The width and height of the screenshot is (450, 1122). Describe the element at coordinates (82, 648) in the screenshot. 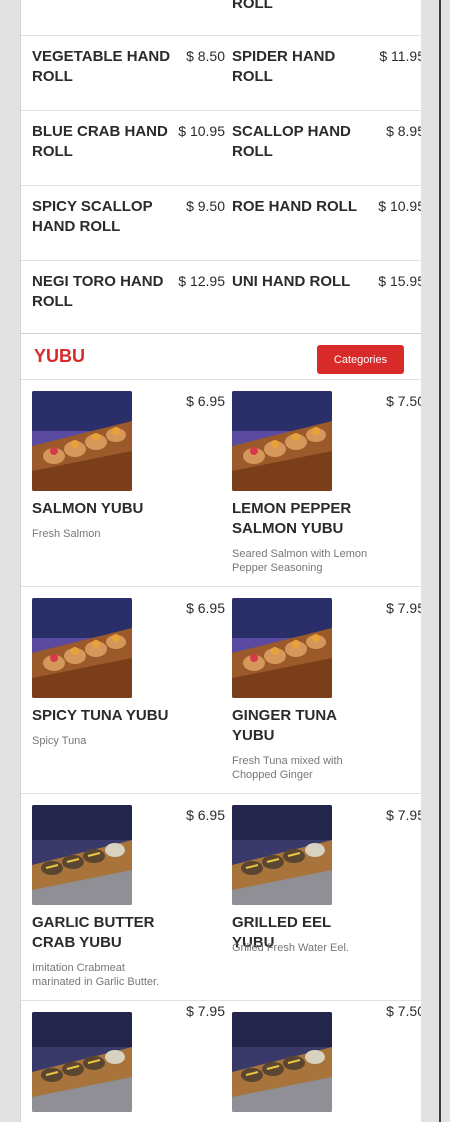

I see `spicy-tuna-yubu-photo` at that location.